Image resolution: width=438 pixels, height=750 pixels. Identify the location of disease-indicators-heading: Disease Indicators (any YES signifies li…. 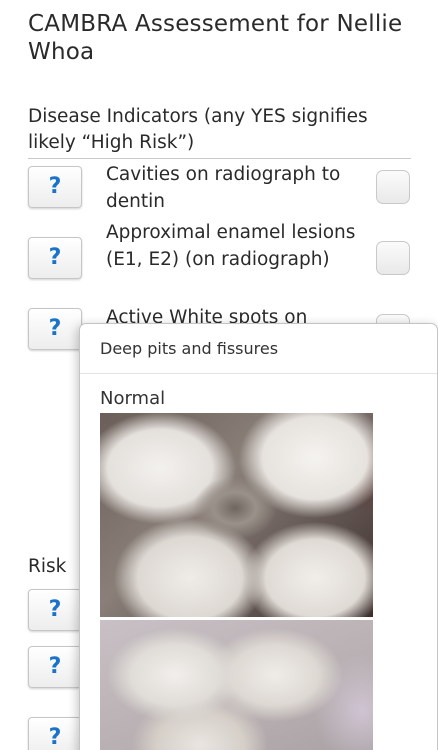
(219, 131).